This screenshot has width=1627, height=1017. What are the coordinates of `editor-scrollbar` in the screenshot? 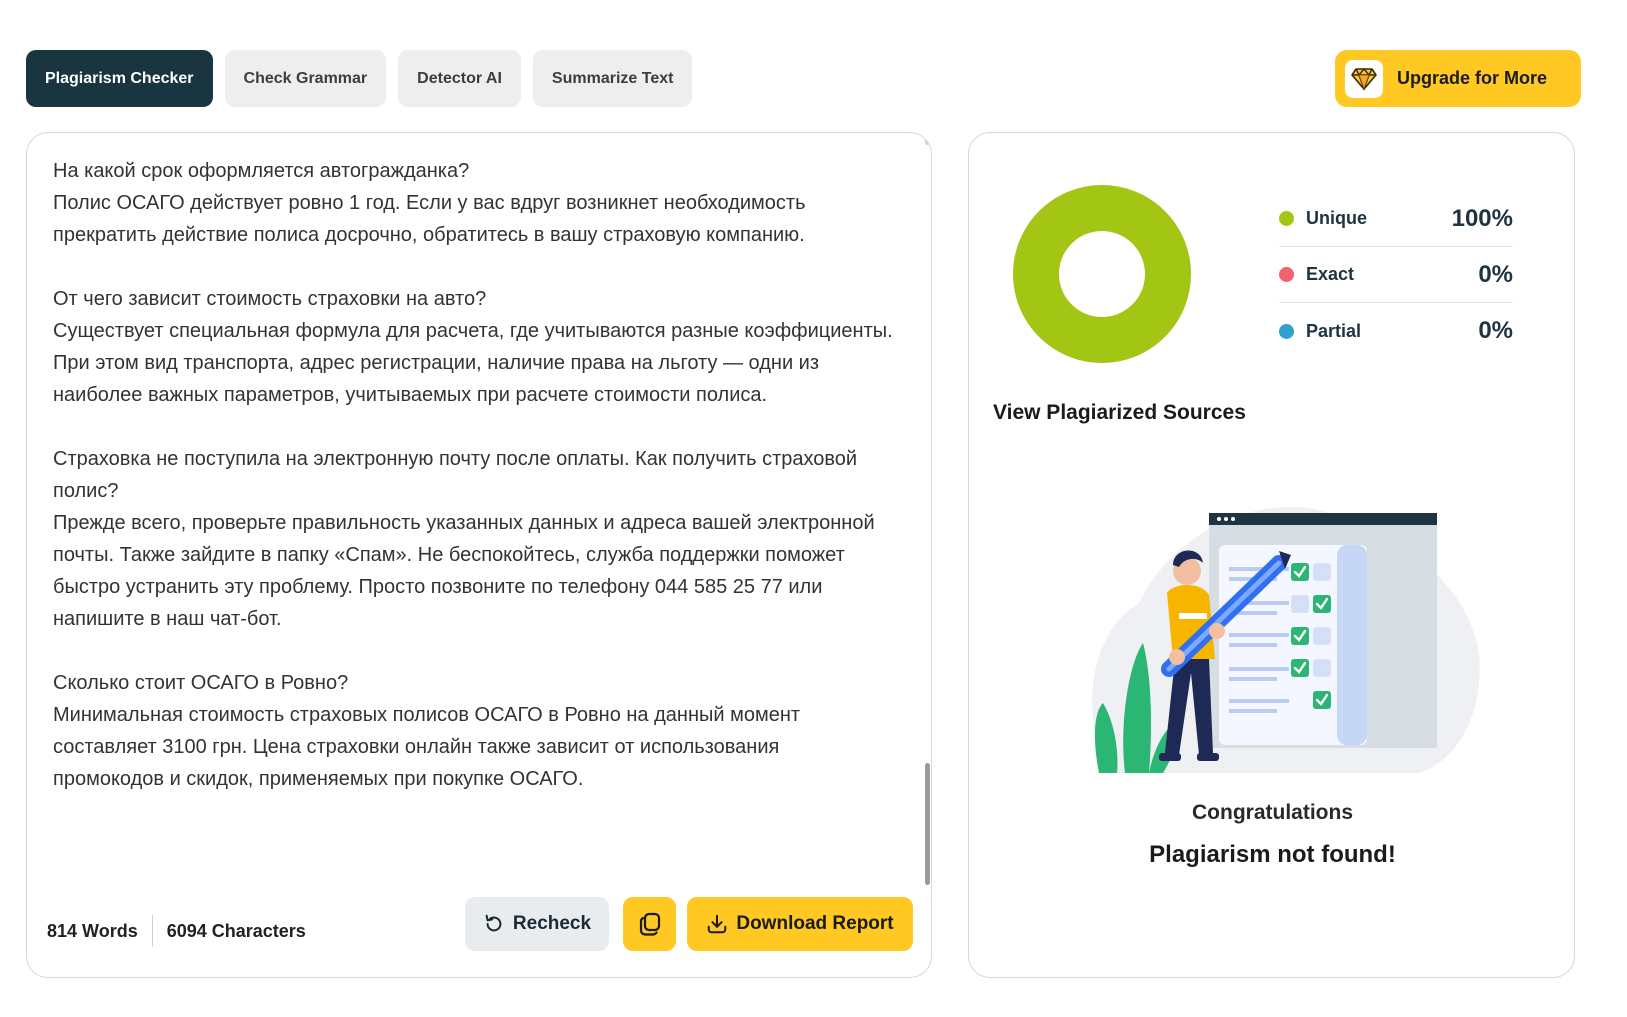 It's located at (927, 513).